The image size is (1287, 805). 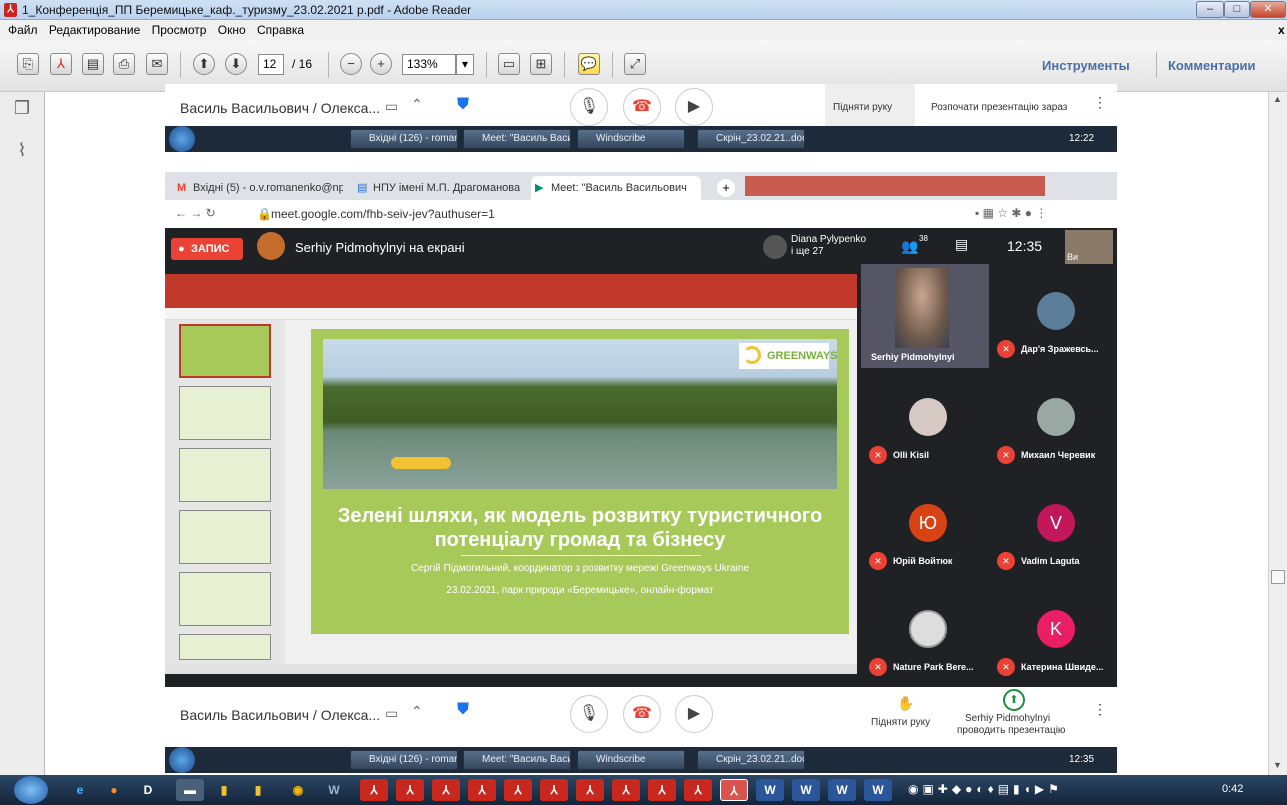 I want to click on pdf-task-icon-active: ⅄, so click(x=734, y=790).